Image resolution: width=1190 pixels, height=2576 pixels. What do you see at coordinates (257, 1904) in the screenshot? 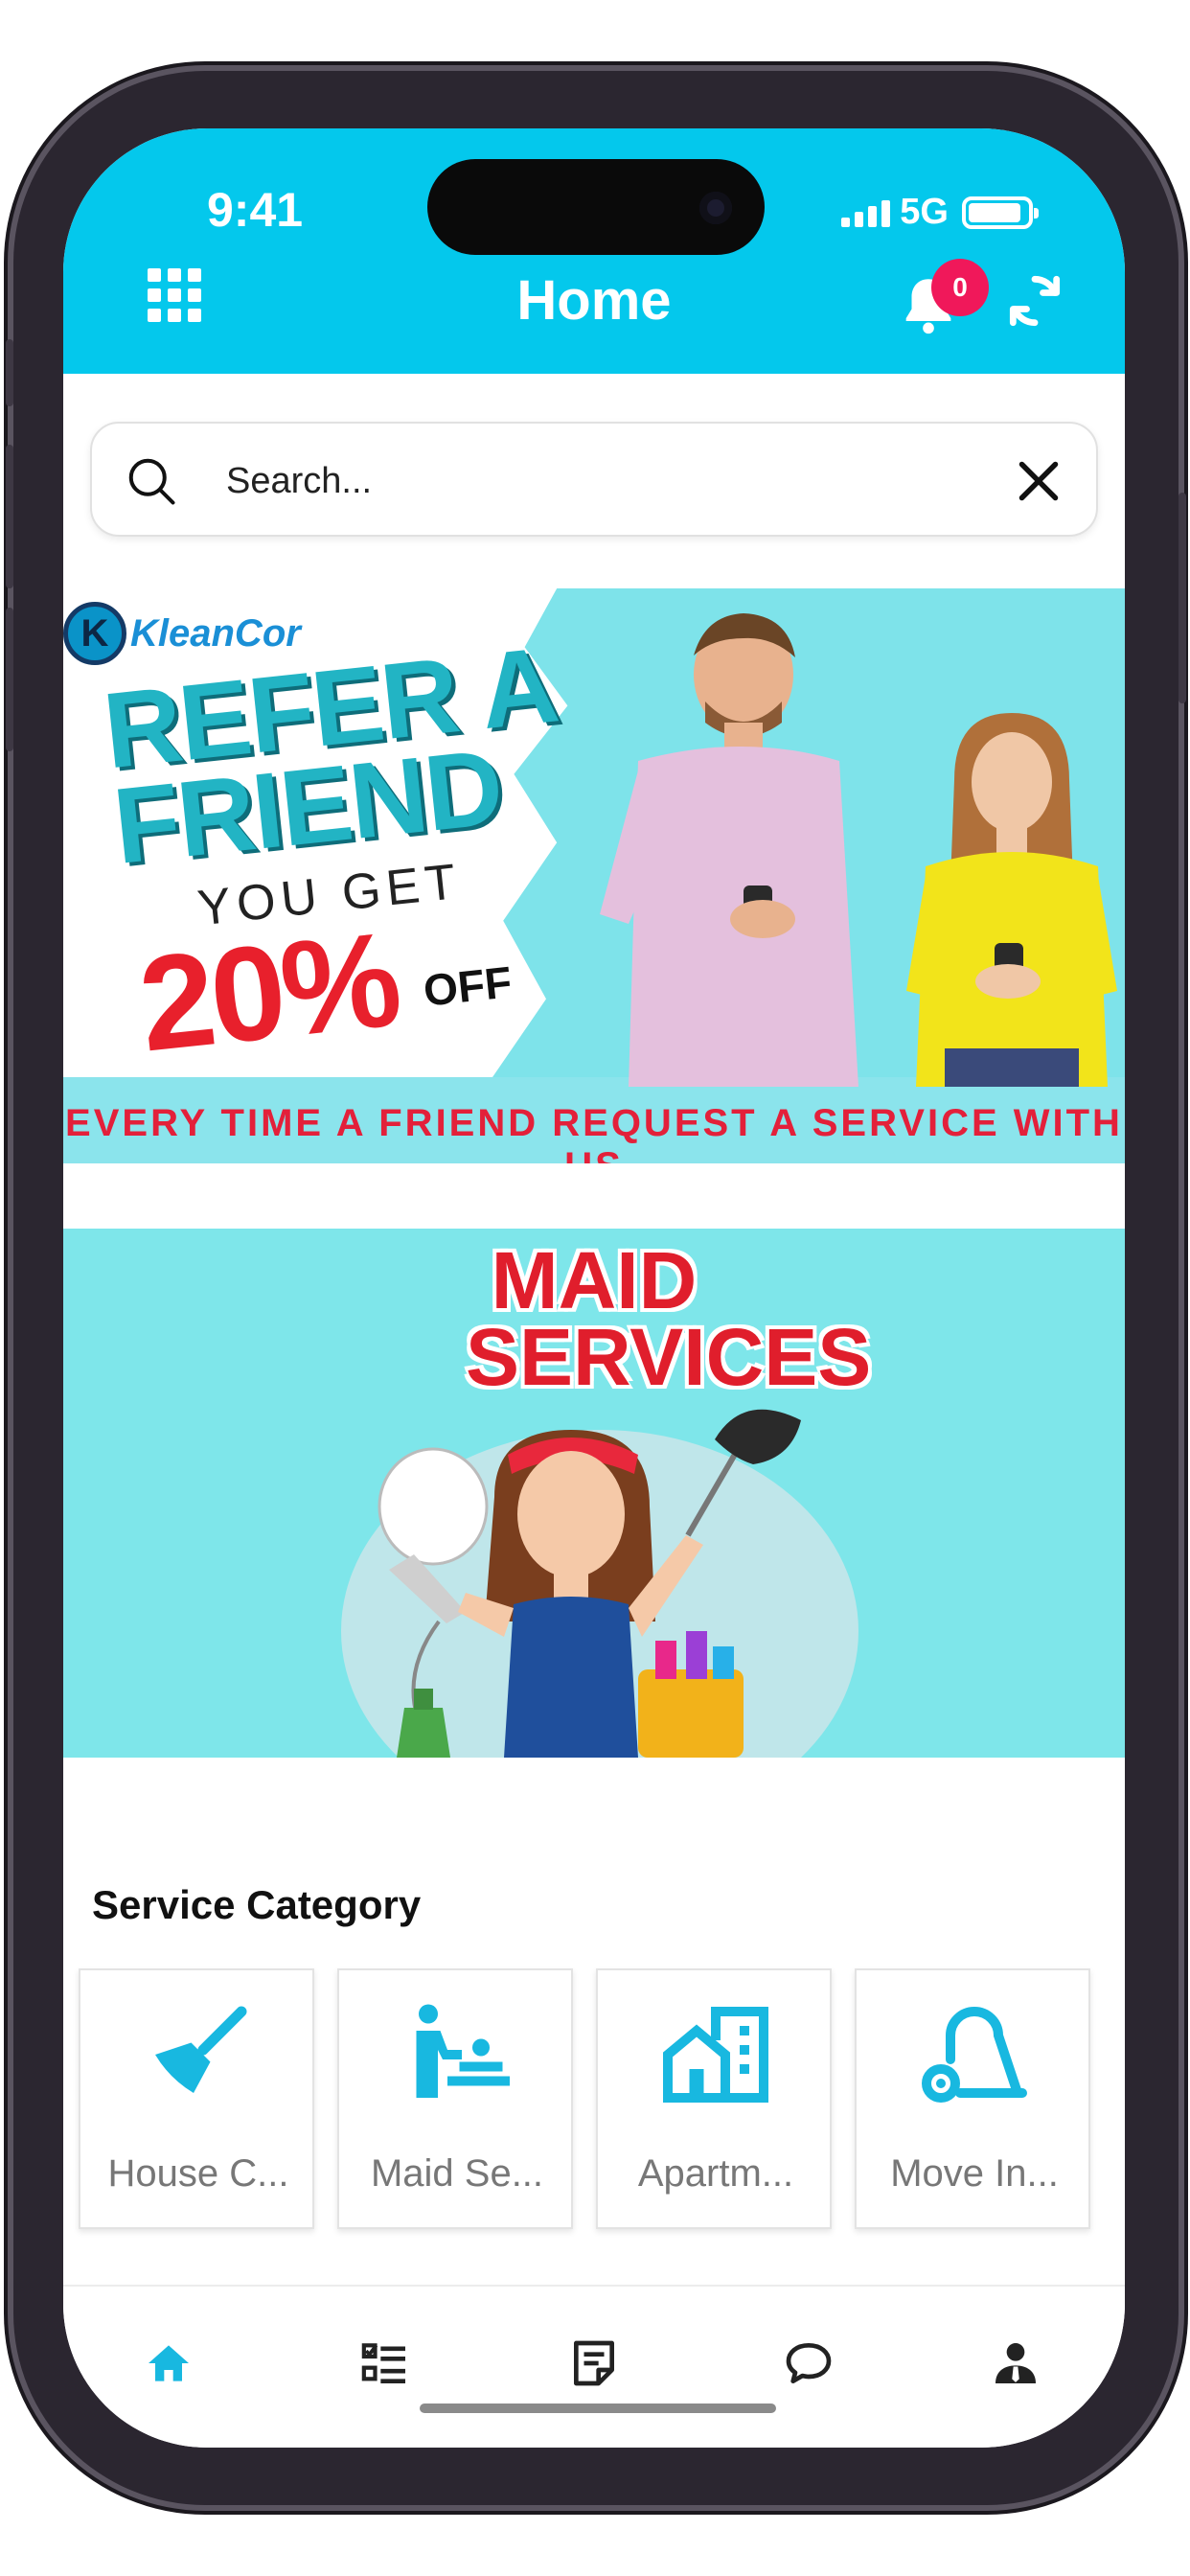
I see `section-title: Service Category` at bounding box center [257, 1904].